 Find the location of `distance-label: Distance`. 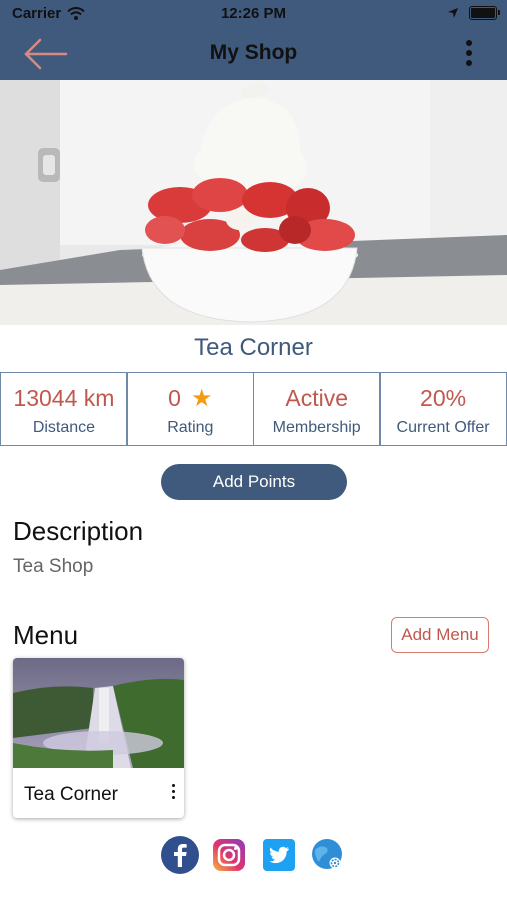

distance-label: Distance is located at coordinates (64, 427).